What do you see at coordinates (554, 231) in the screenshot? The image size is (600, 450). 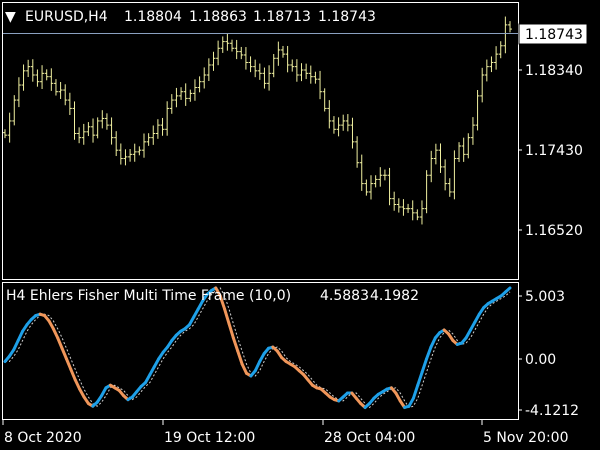 I see `price-tick-label: 1.16520` at bounding box center [554, 231].